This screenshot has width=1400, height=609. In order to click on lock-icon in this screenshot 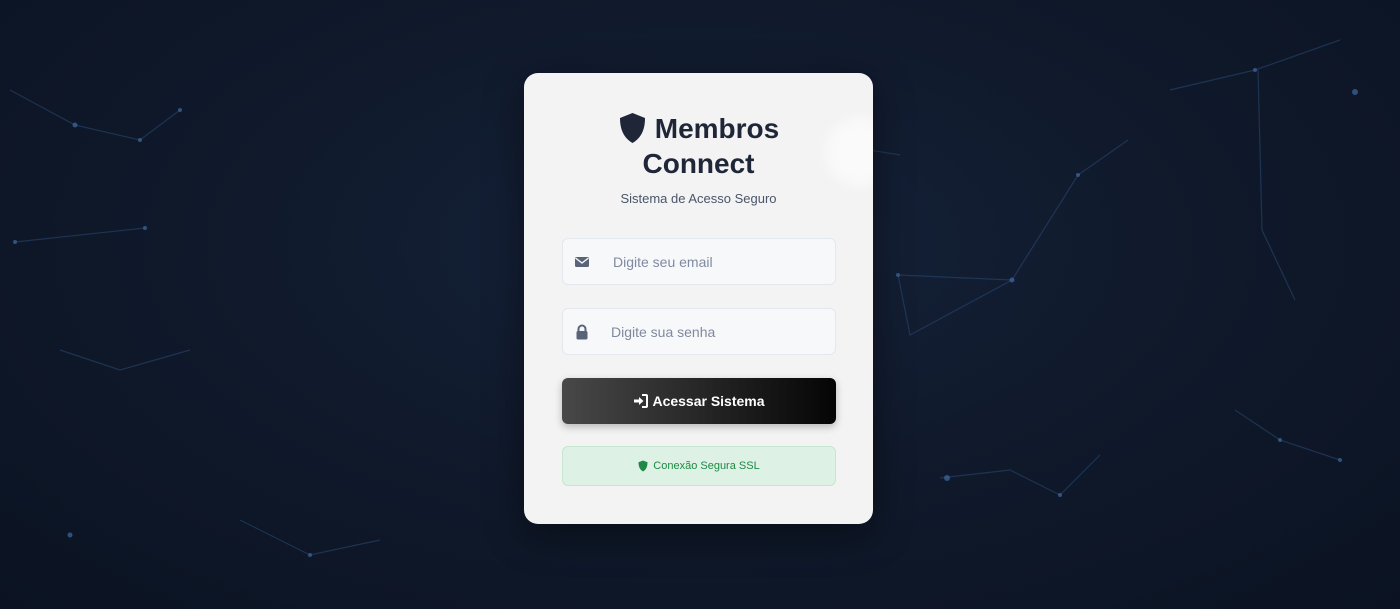, I will do `click(582, 332)`.